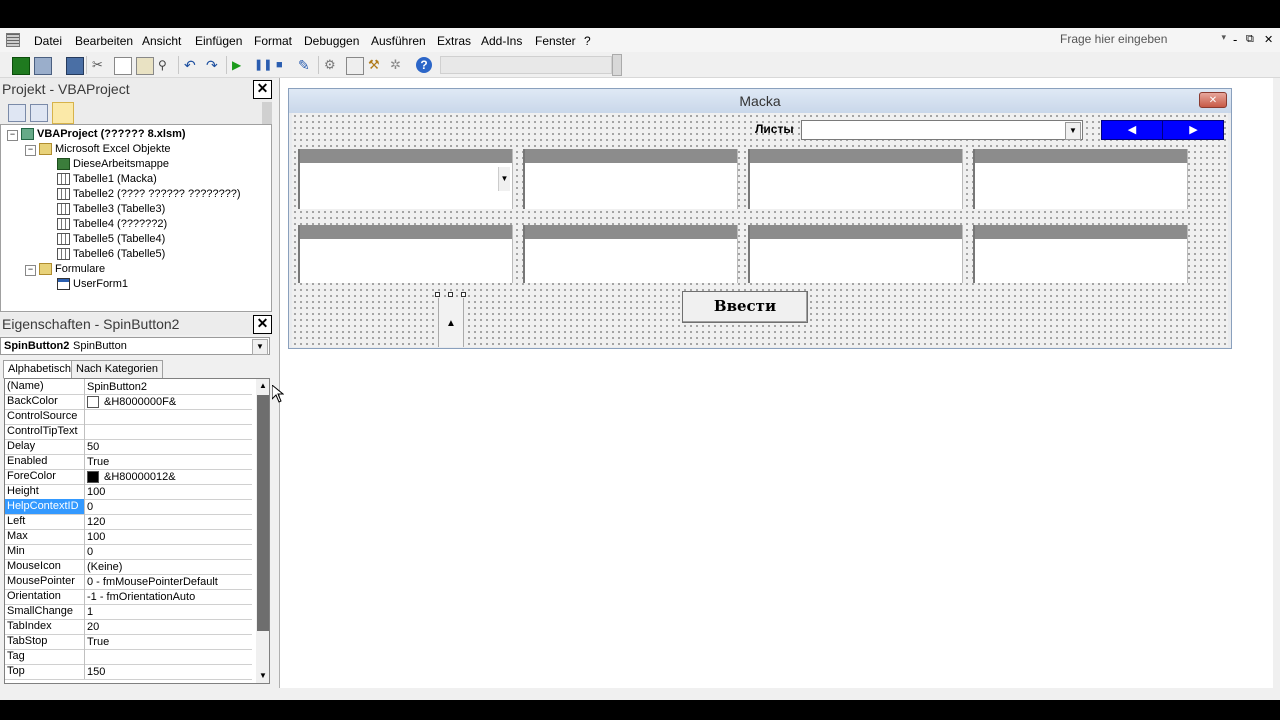  I want to click on copy-icon, so click(123, 66).